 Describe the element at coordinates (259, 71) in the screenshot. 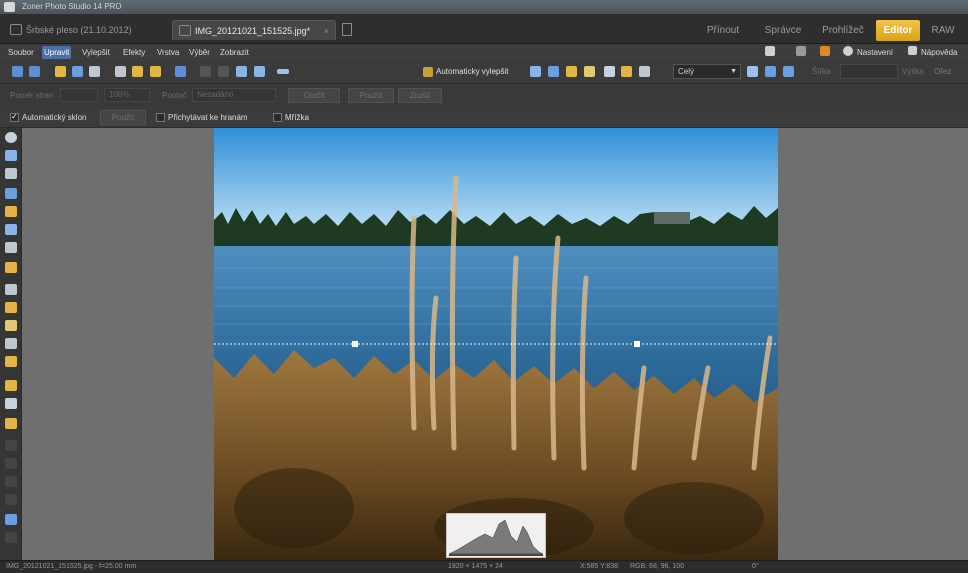

I see `canvas-size-icon` at that location.